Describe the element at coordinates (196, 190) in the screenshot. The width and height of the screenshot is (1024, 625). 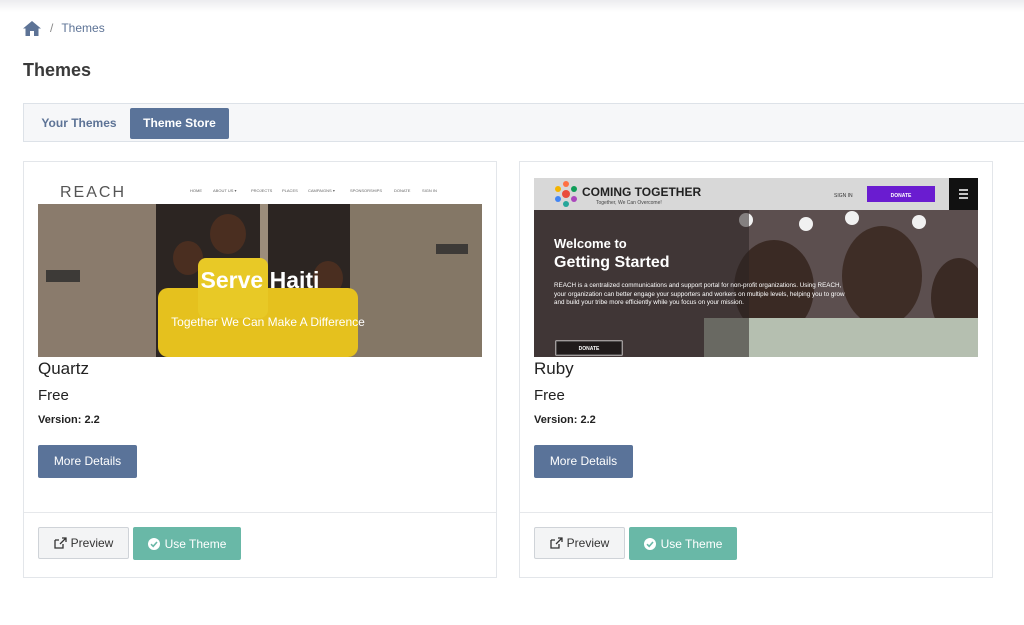
I see `thumb-nav-home: HOME` at that location.